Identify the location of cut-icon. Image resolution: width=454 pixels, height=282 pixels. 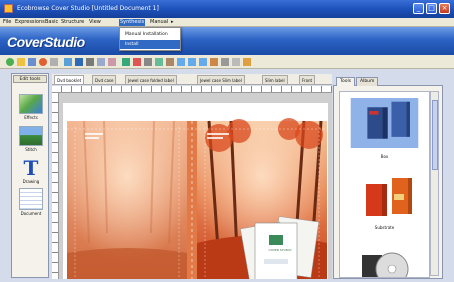
(90, 62).